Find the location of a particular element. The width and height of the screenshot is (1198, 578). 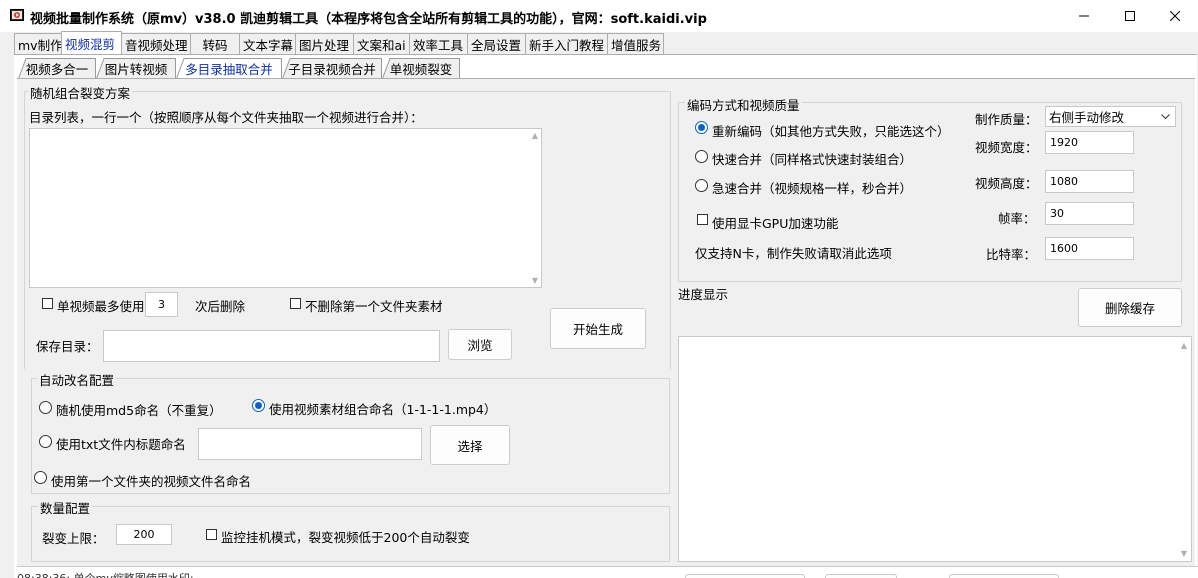

subtab-label: 子目录视频合并 is located at coordinates (332, 69).